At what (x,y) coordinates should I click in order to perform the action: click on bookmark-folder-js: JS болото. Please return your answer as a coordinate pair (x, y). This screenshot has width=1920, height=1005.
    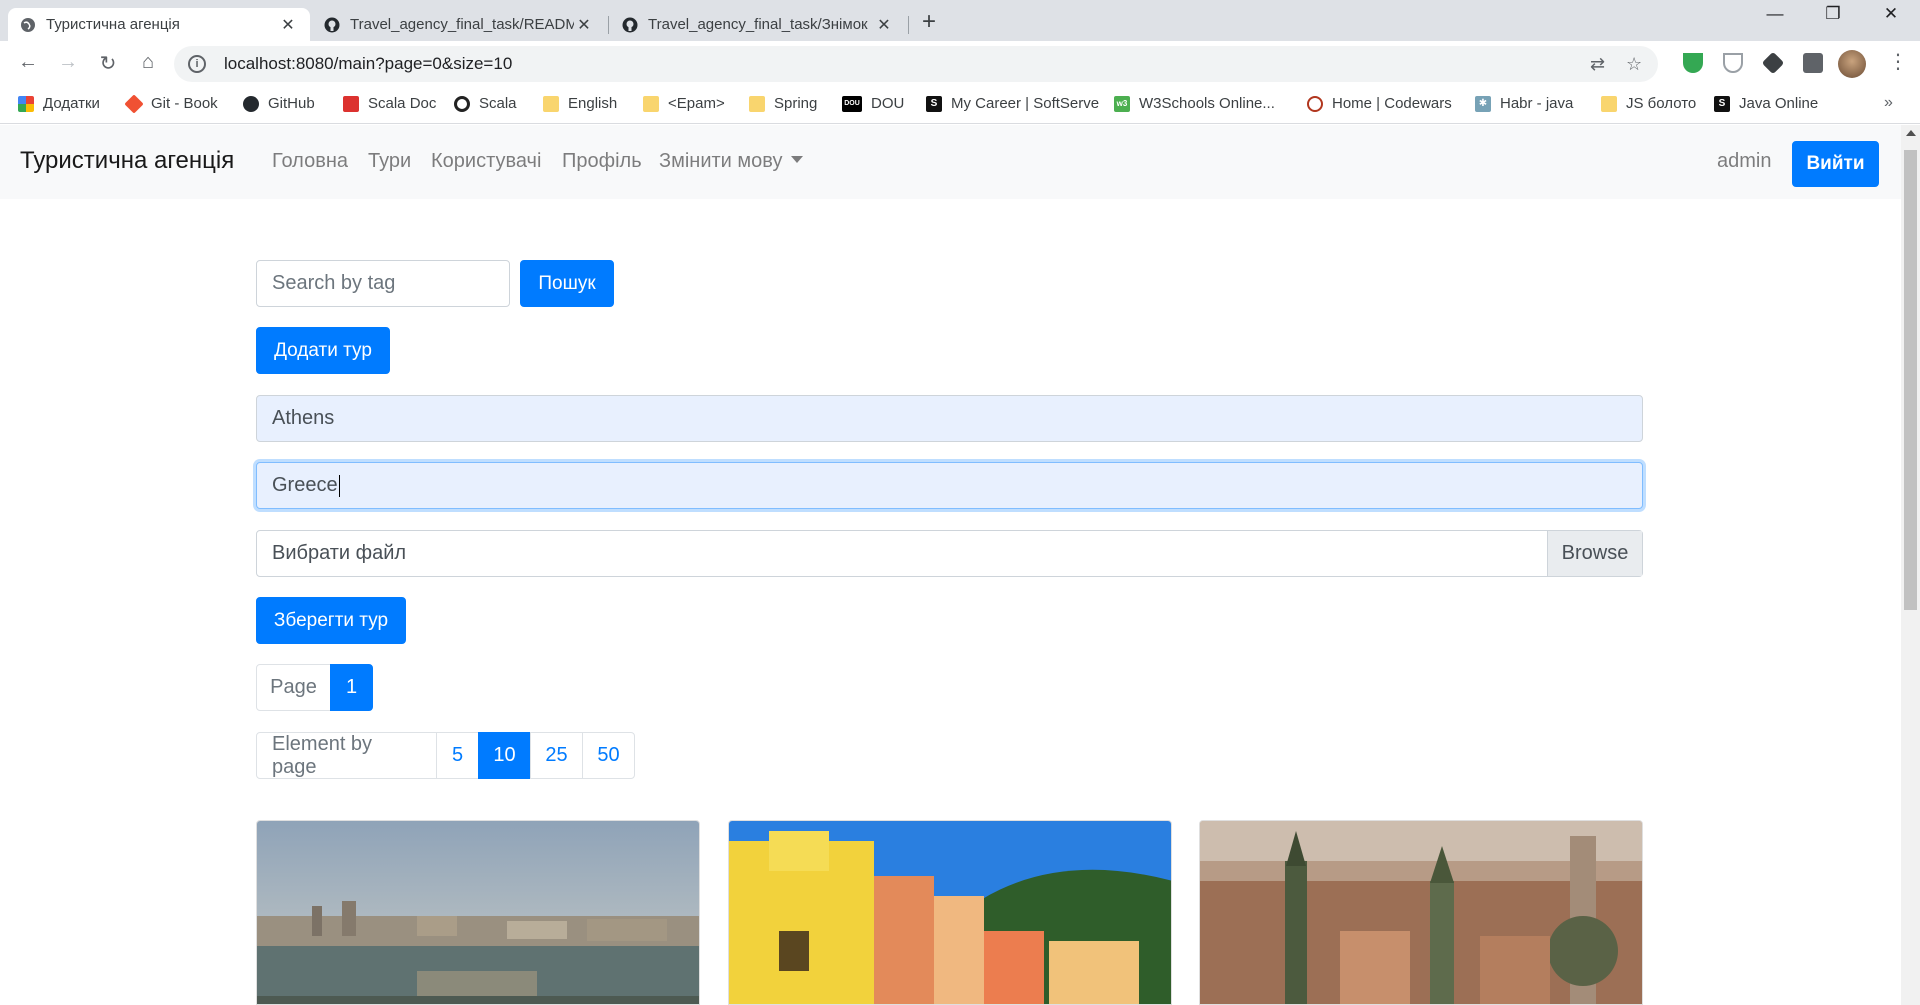
    Looking at the image, I should click on (1648, 103).